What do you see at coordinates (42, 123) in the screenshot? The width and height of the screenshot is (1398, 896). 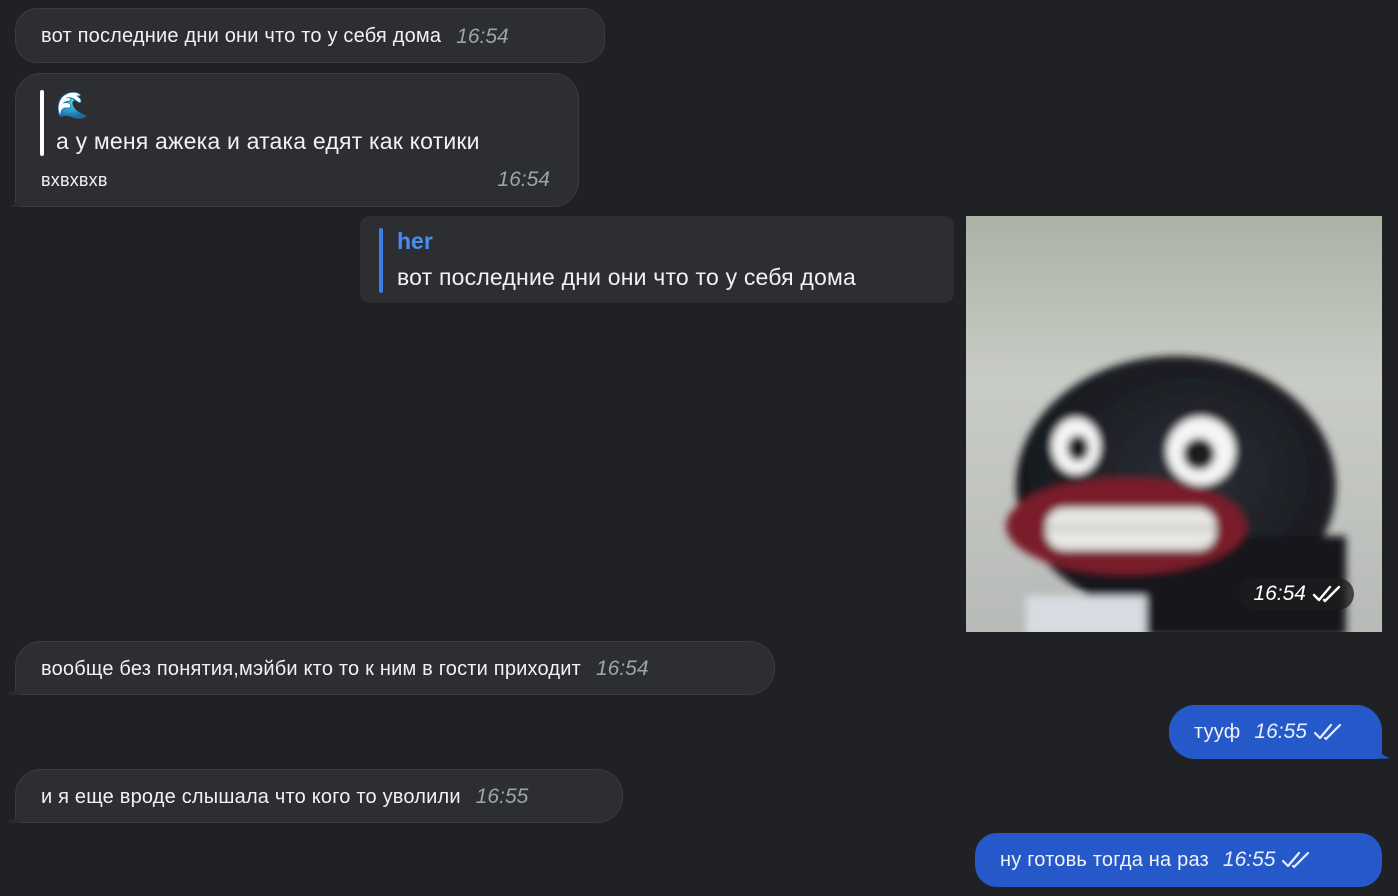 I see `quote-bar` at bounding box center [42, 123].